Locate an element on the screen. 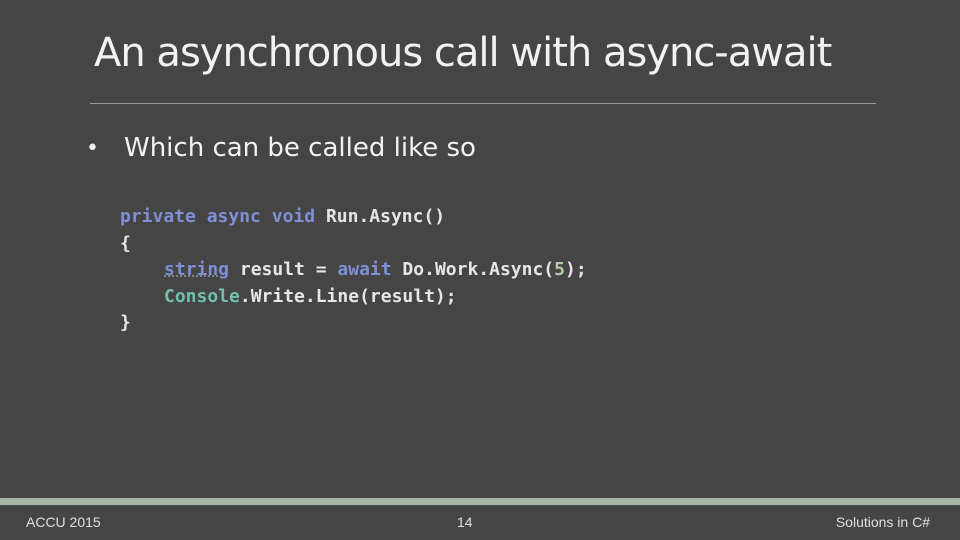 The width and height of the screenshot is (960, 540). code-keyword-void: void is located at coordinates (293, 216).